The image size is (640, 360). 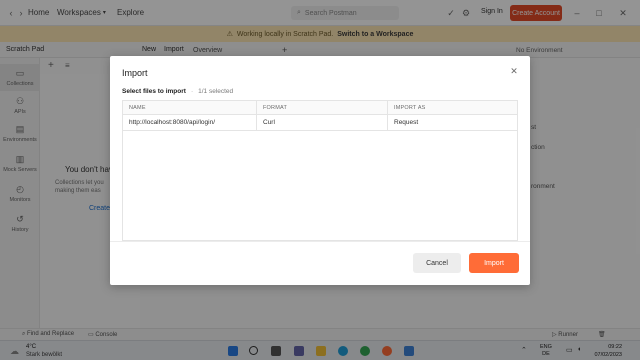 What do you see at coordinates (410, 107) in the screenshot?
I see `column-header-import-as: IMPORT AS` at bounding box center [410, 107].